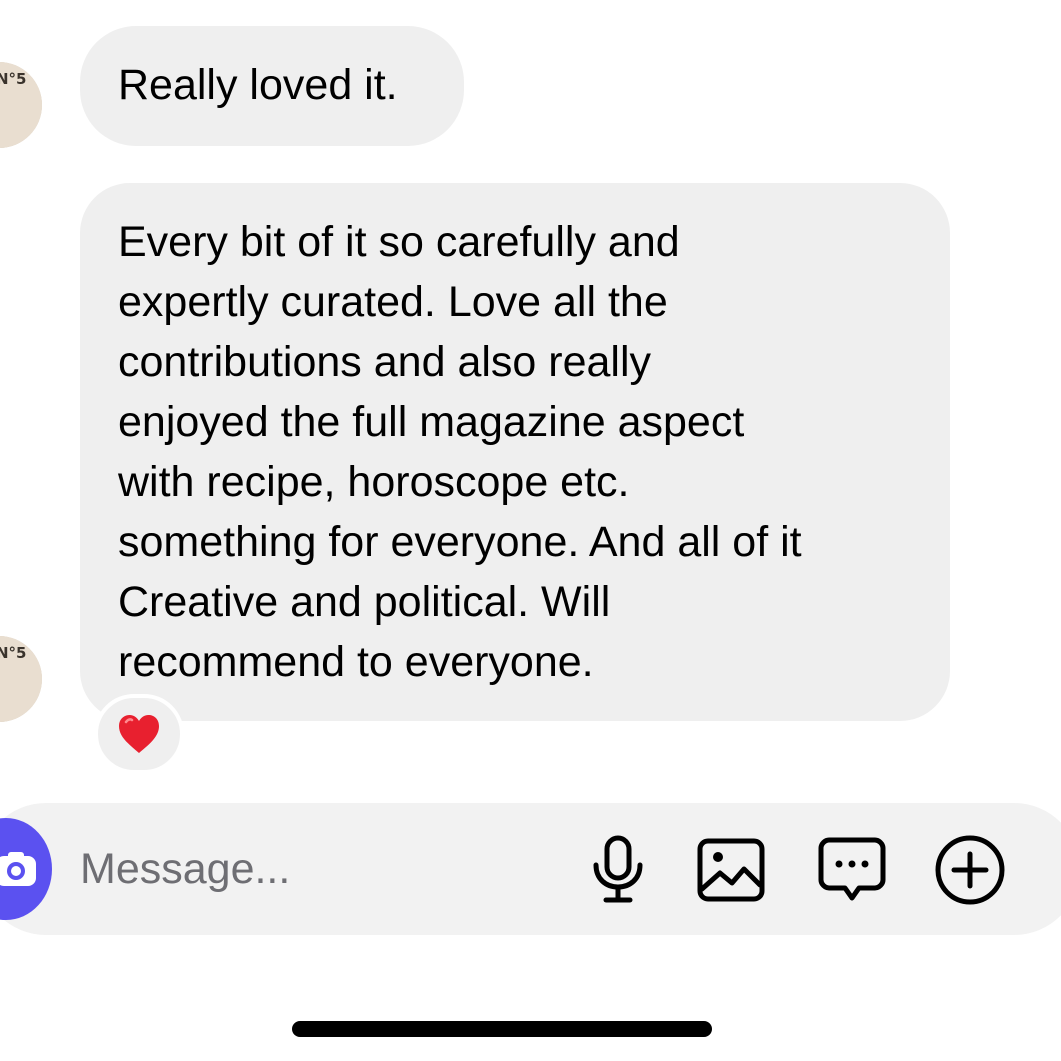 The width and height of the screenshot is (1061, 1061). What do you see at coordinates (460, 542) in the screenshot?
I see `message-text-line: something for everyone. And all of it` at bounding box center [460, 542].